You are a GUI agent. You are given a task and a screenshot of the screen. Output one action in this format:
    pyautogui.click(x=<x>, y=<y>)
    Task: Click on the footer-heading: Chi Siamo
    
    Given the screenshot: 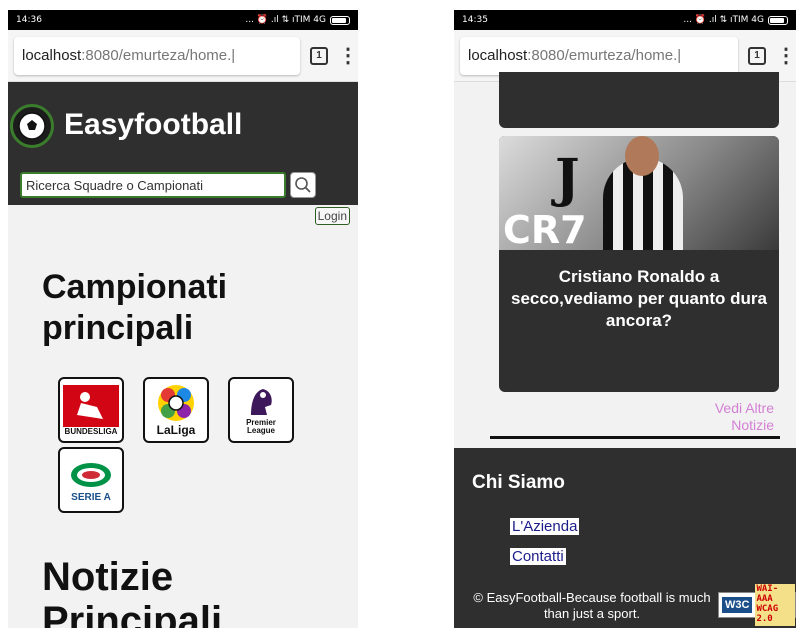 What is the action you would take?
    pyautogui.click(x=518, y=482)
    